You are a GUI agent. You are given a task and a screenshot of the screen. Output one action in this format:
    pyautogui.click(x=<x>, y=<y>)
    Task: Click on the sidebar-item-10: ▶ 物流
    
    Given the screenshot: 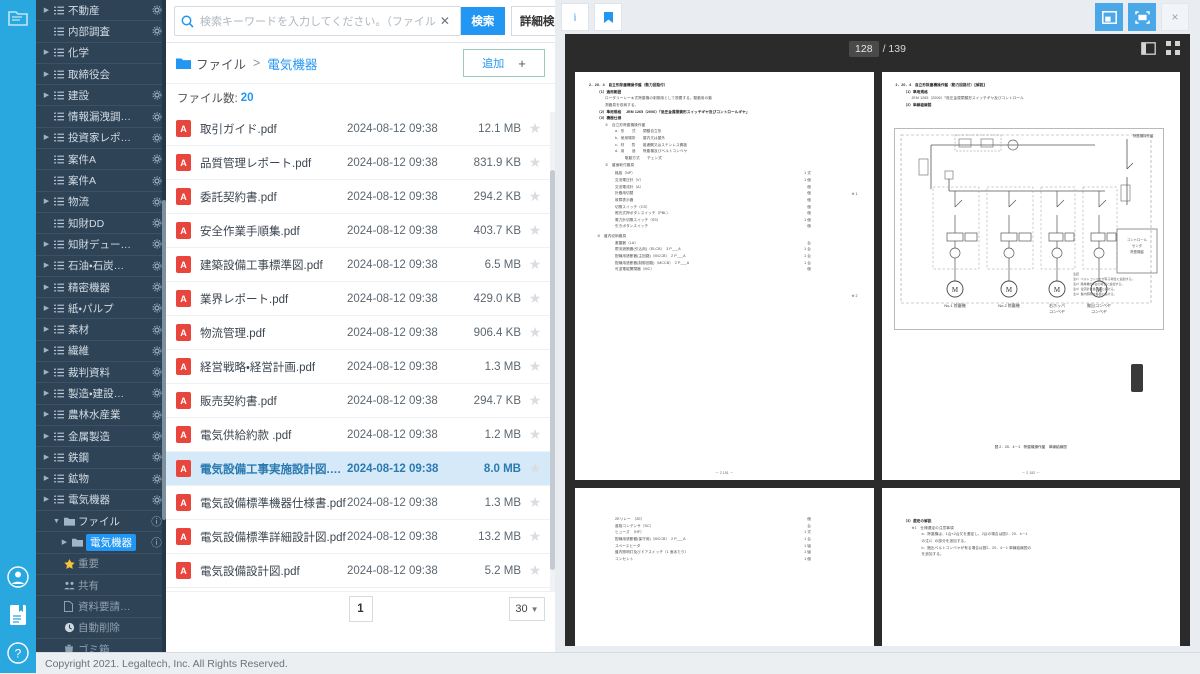 What is the action you would take?
    pyautogui.click(x=101, y=202)
    